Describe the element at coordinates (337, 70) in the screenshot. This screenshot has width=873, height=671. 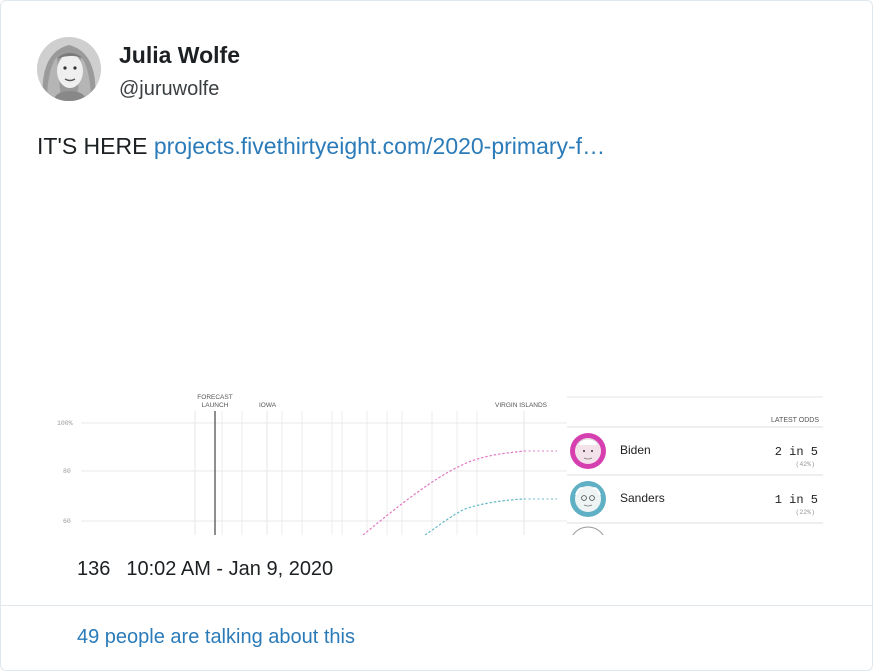
I see `tweet-header: Julia Wolfe @juruwolfe` at that location.